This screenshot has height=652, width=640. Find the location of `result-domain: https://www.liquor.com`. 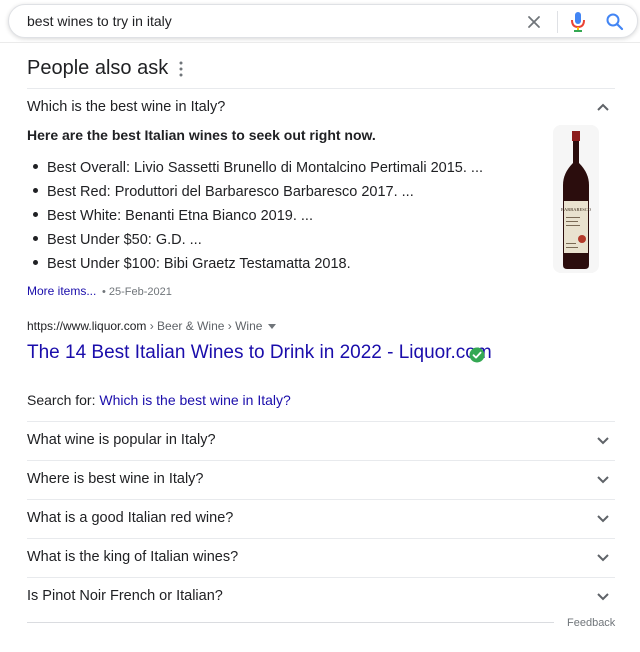

result-domain: https://www.liquor.com is located at coordinates (87, 326).